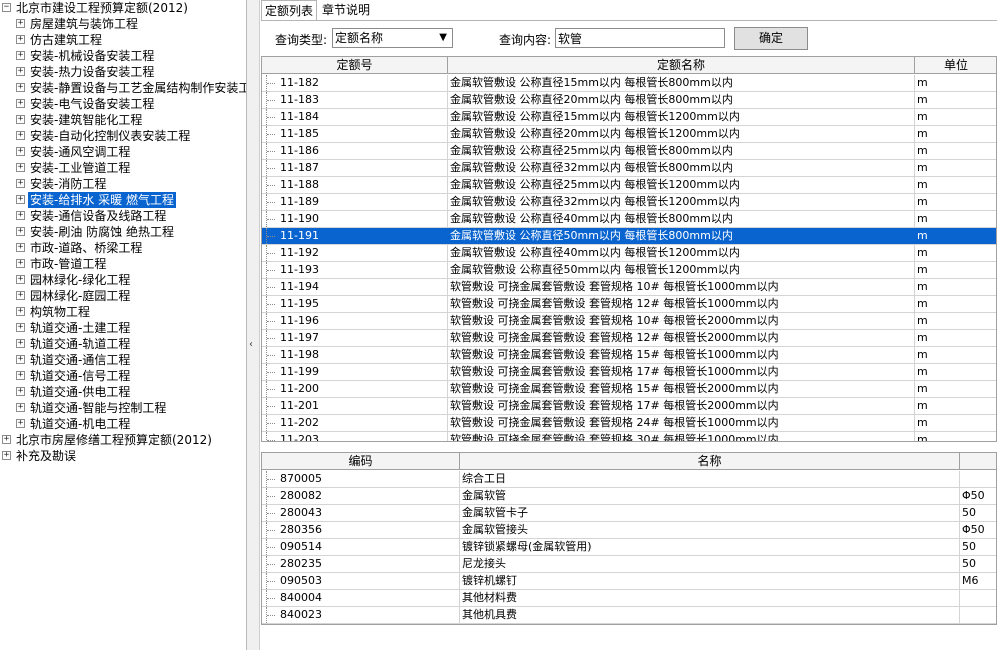 The width and height of the screenshot is (997, 650). What do you see at coordinates (629, 513) in the screenshot?
I see `table-row: 280043 金属软管卡子 50` at bounding box center [629, 513].